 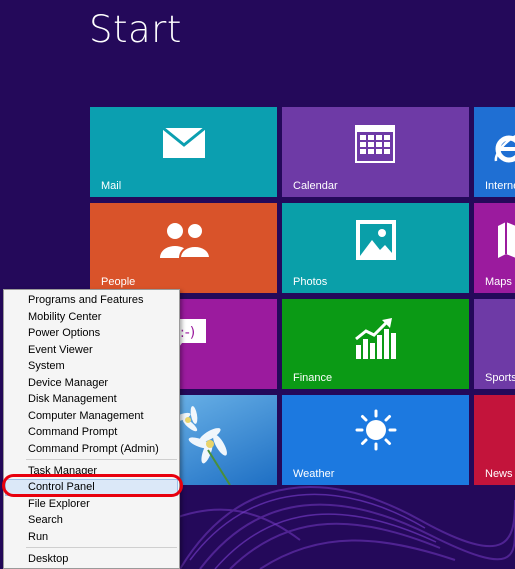 What do you see at coordinates (375, 338) in the screenshot?
I see `finance-chart-icon` at bounding box center [375, 338].